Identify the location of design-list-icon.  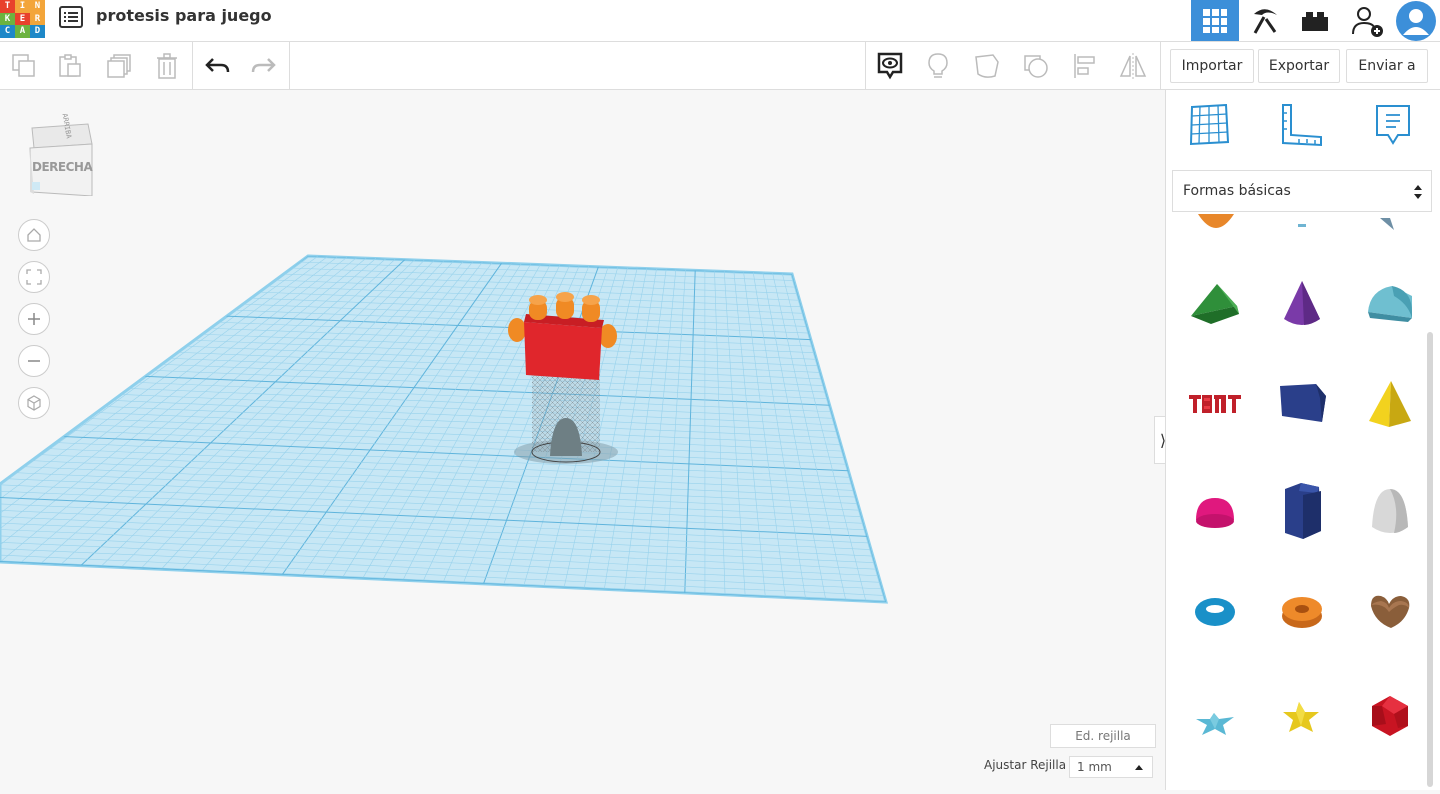
(71, 17).